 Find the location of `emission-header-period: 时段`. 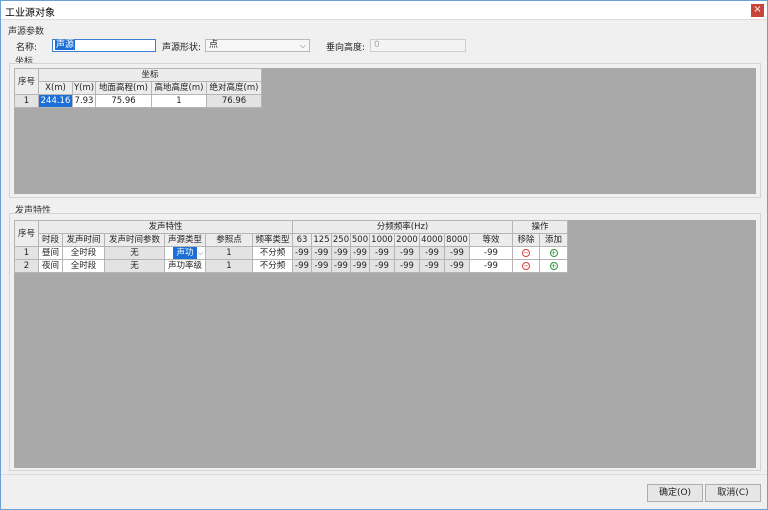

emission-header-period: 时段 is located at coordinates (50, 240).